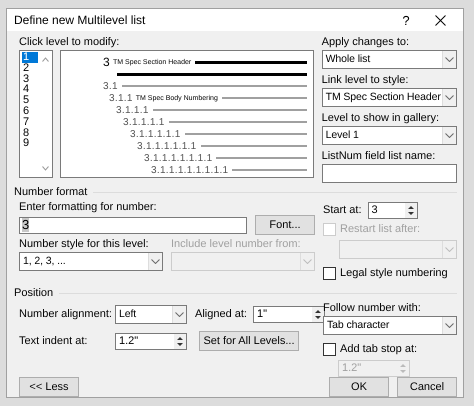 Image resolution: width=474 pixels, height=406 pixels. I want to click on close-icon, so click(440, 20).